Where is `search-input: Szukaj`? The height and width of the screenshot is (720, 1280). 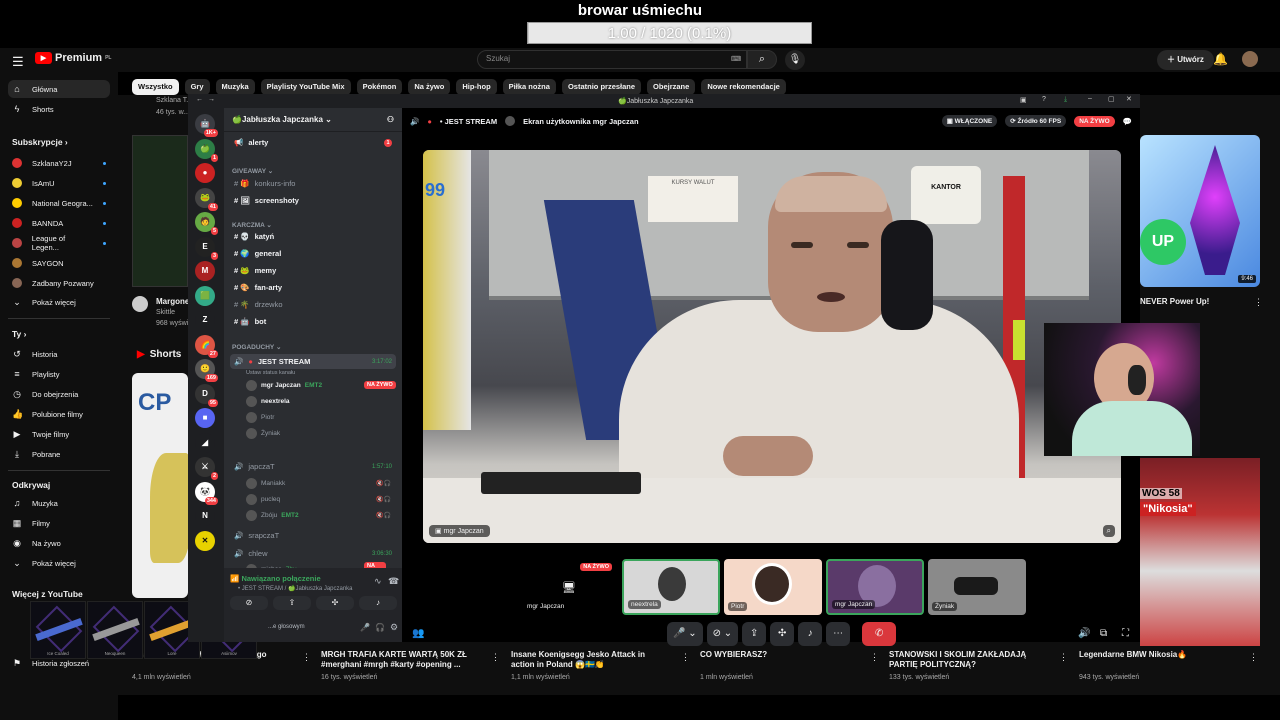
search-input: Szukaj is located at coordinates (612, 59).